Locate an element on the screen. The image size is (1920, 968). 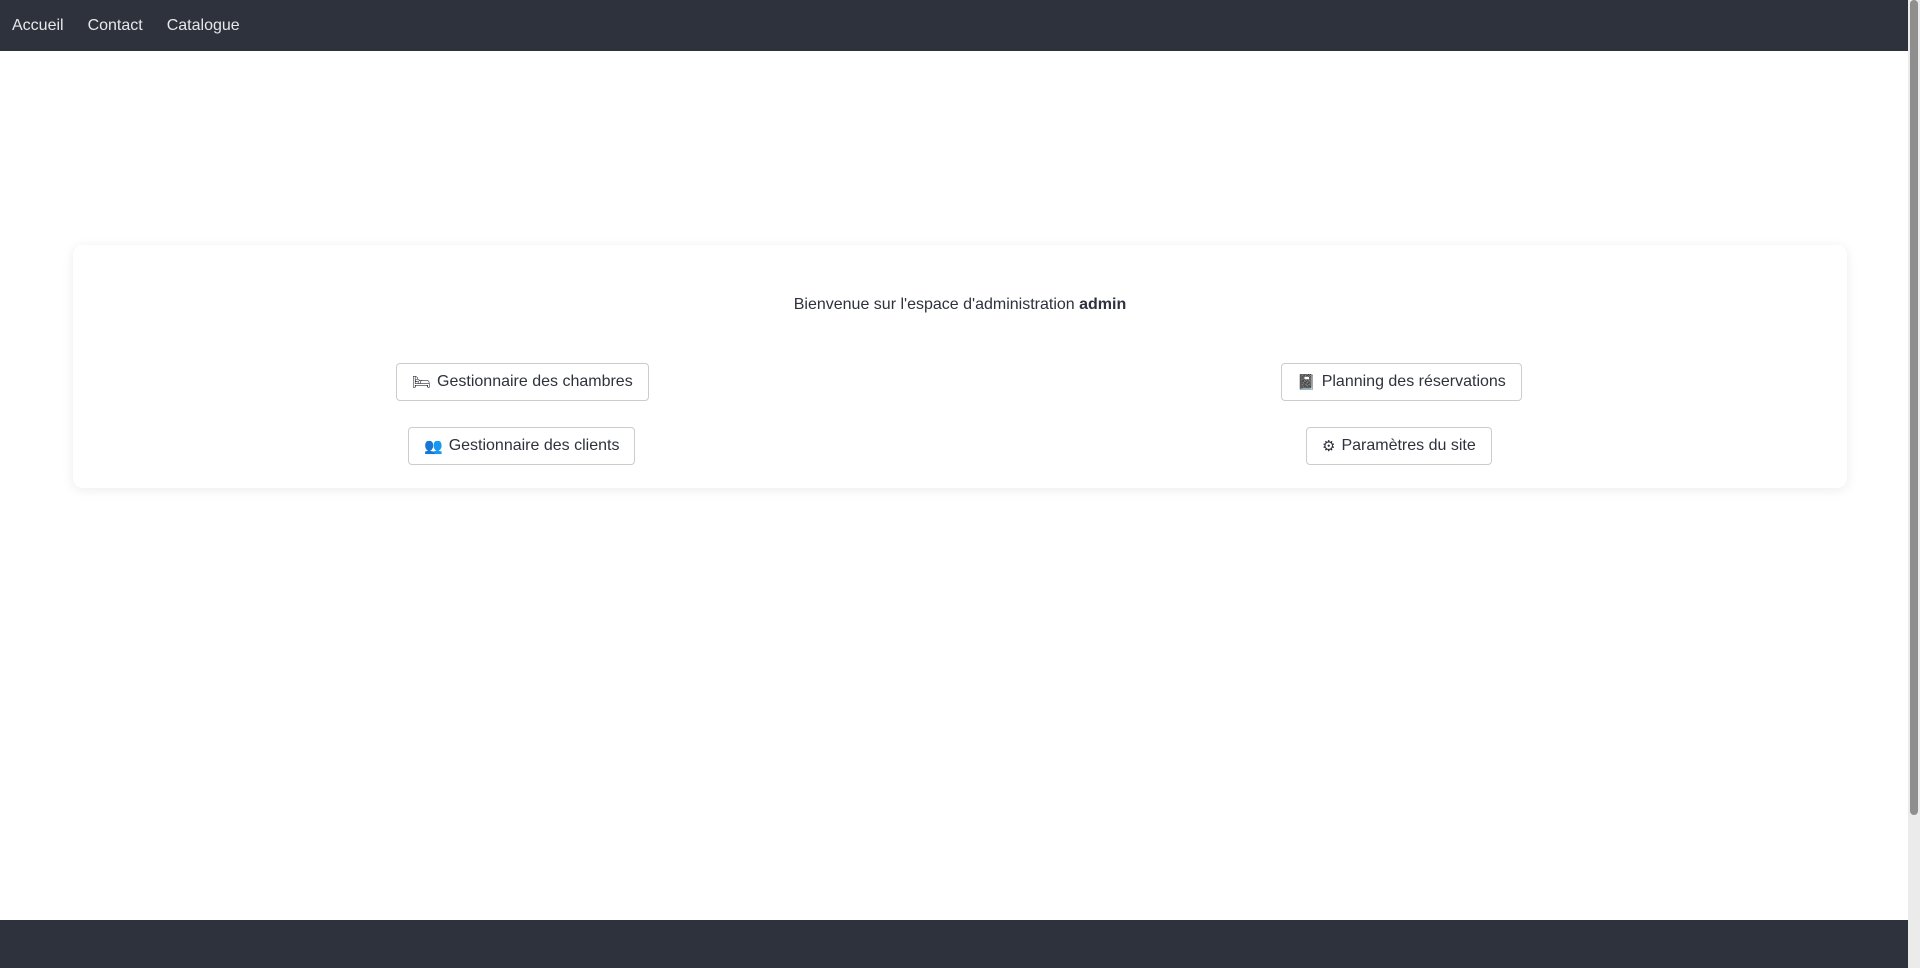
welcome-text: Bienvenue sur l'espace d'administration is located at coordinates (936, 304).